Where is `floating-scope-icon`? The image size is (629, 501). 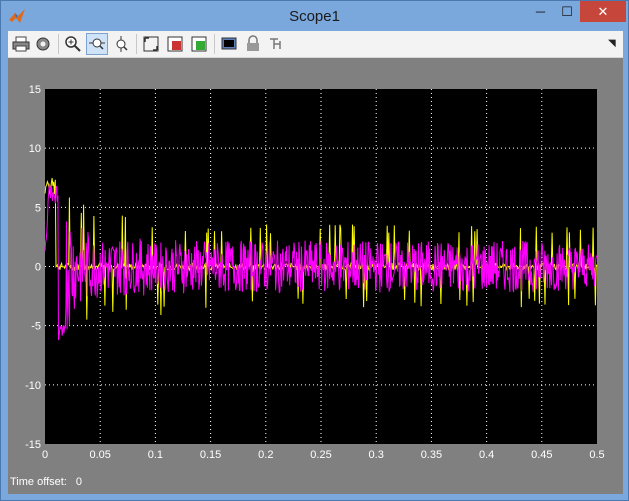
floating-scope-icon is located at coordinates (229, 43).